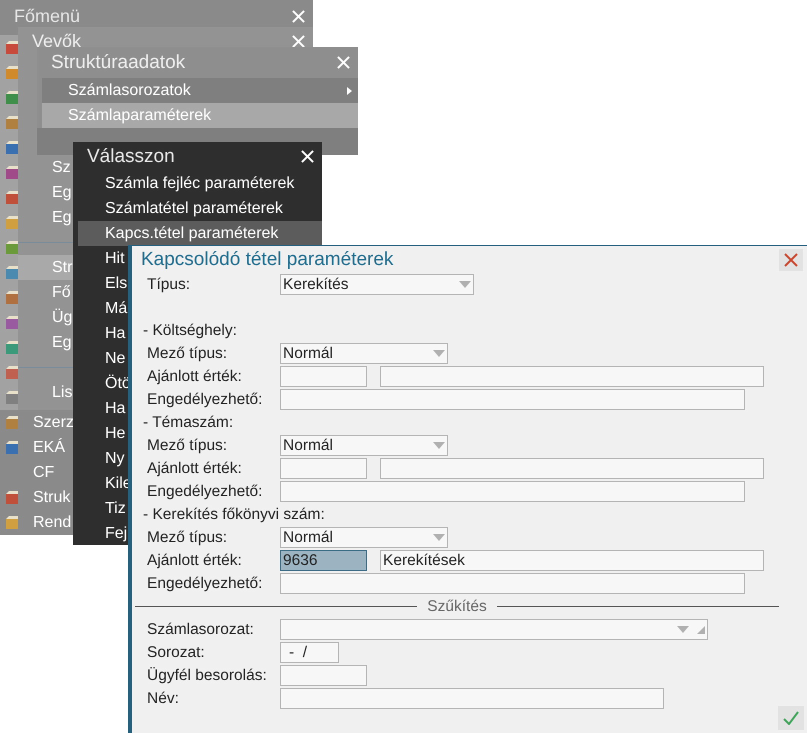 This screenshot has width=807, height=733. I want to click on dropdown: Kerekítés, so click(377, 284).